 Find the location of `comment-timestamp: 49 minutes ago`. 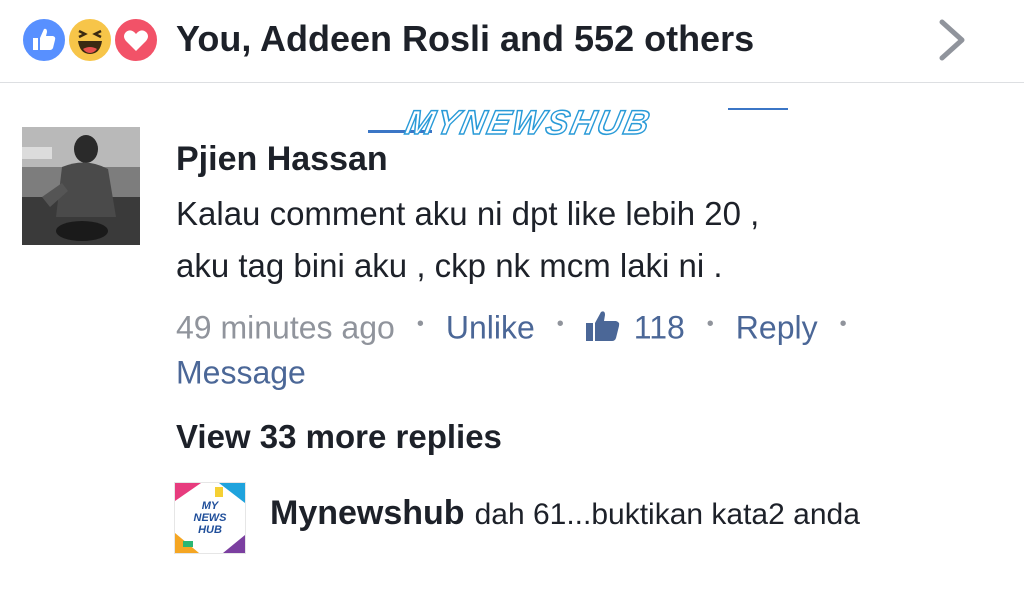

comment-timestamp: 49 minutes ago is located at coordinates (285, 328).